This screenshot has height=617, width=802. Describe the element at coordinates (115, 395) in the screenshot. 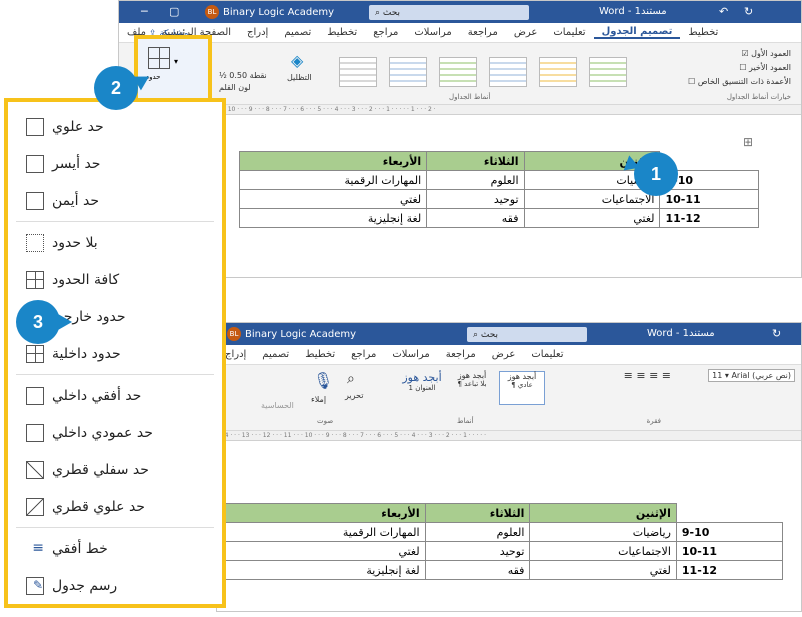

I see `menu-item: حد أفقي داخلي` at that location.